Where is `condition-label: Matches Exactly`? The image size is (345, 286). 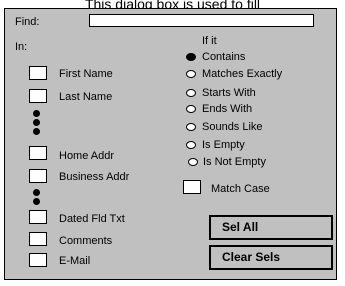 condition-label: Matches Exactly is located at coordinates (242, 74).